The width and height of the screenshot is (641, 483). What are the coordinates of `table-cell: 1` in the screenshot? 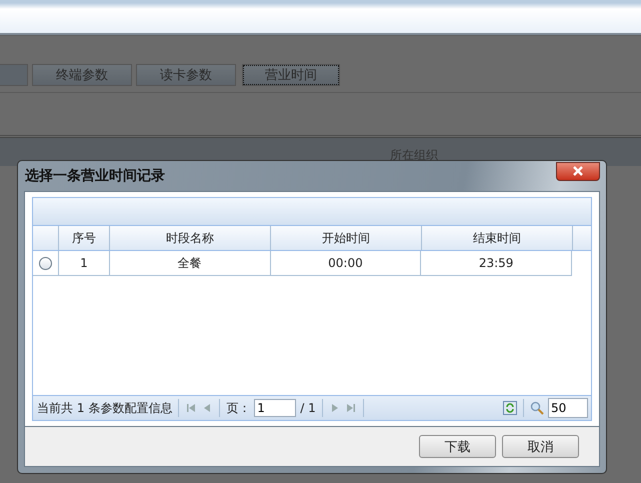 It's located at (84, 263).